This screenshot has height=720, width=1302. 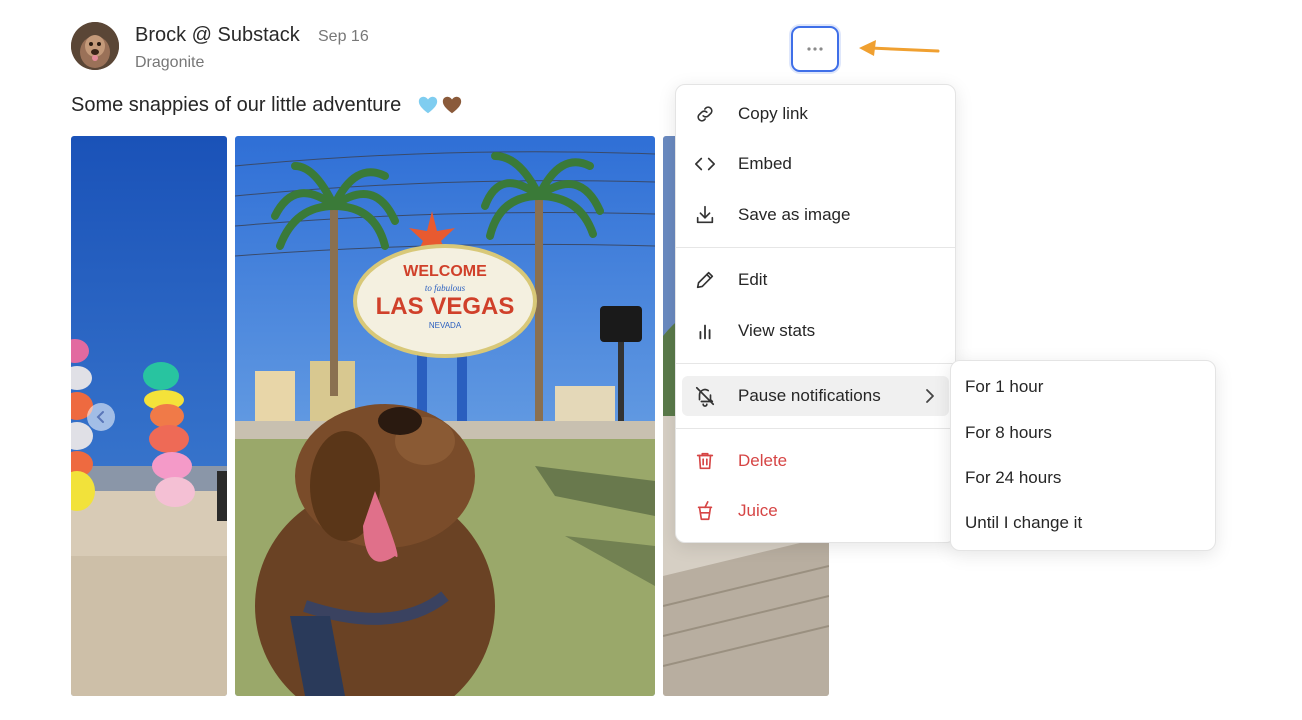 I want to click on menu-item-label: Delete, so click(x=763, y=460).